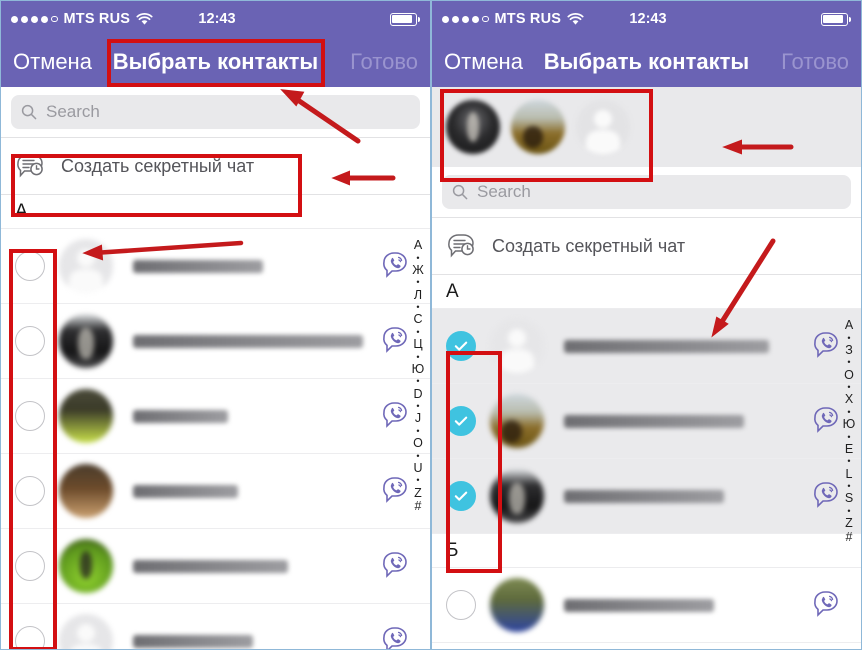 The width and height of the screenshot is (862, 650). What do you see at coordinates (743, 288) in the screenshot?
I see `arrow-to-checkbox-column-right` at bounding box center [743, 288].